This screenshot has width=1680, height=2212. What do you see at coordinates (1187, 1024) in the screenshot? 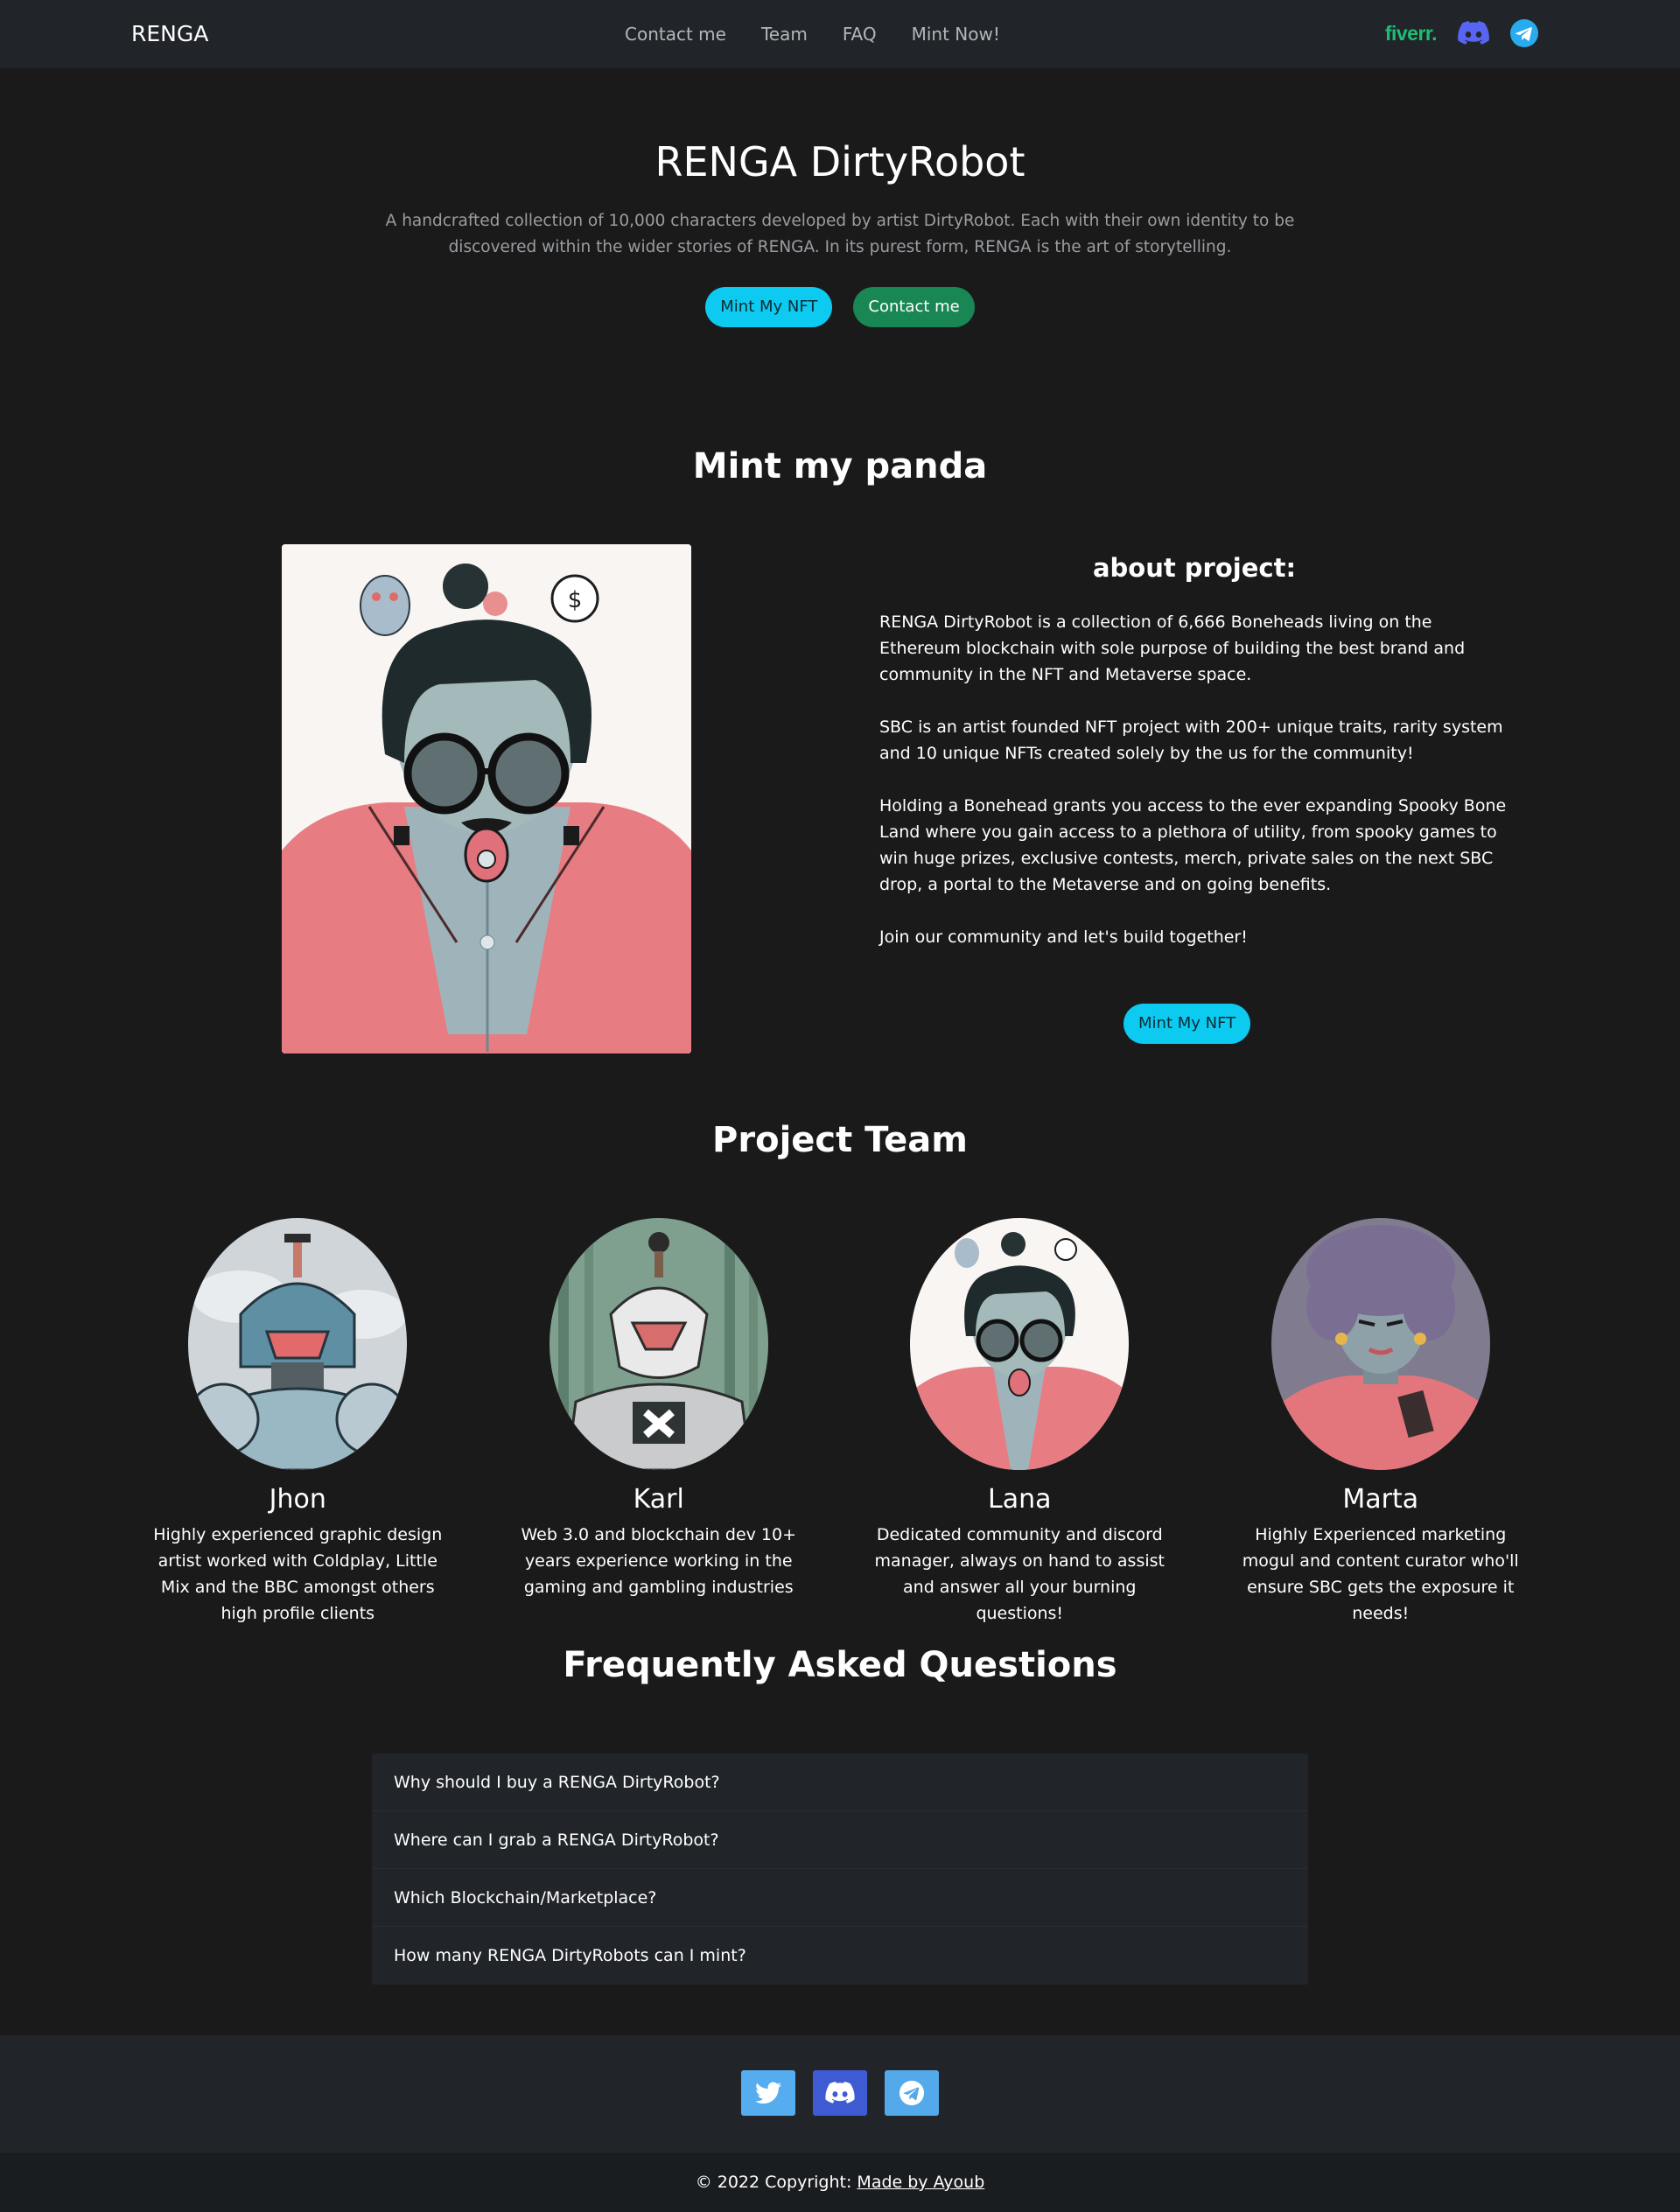
I see `about-mint-nft-button: Mint My NFT` at bounding box center [1187, 1024].